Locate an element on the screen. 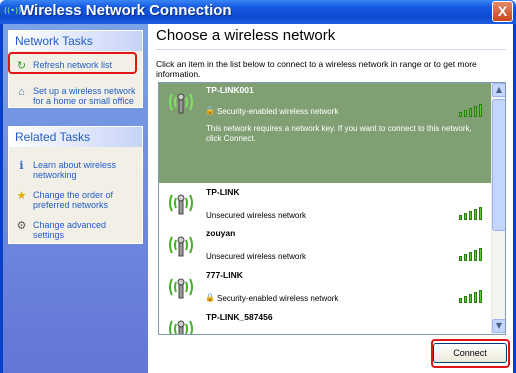 The height and width of the screenshot is (373, 516). network-item: TP-LINK Unsecured wireless network is located at coordinates (326, 204).